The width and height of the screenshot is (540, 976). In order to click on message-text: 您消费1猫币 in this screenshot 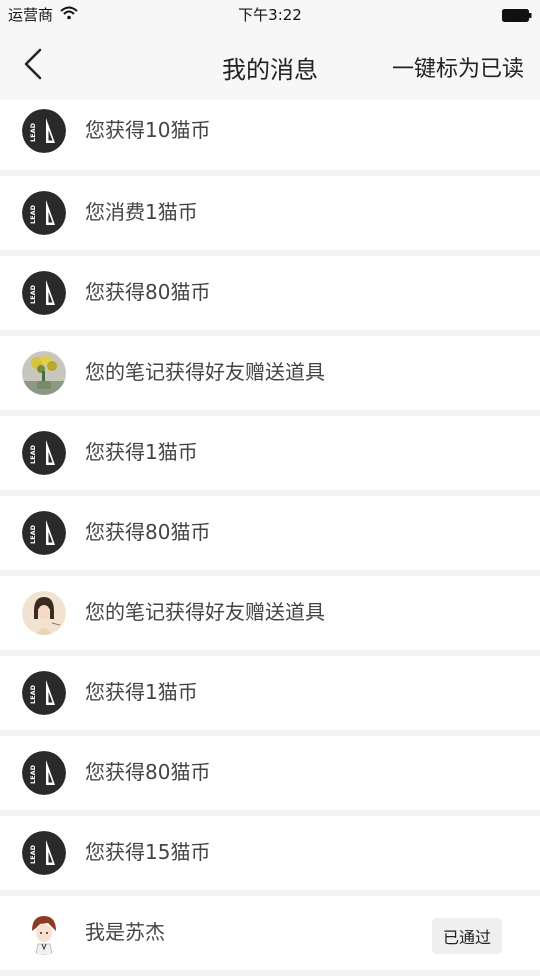, I will do `click(141, 212)`.